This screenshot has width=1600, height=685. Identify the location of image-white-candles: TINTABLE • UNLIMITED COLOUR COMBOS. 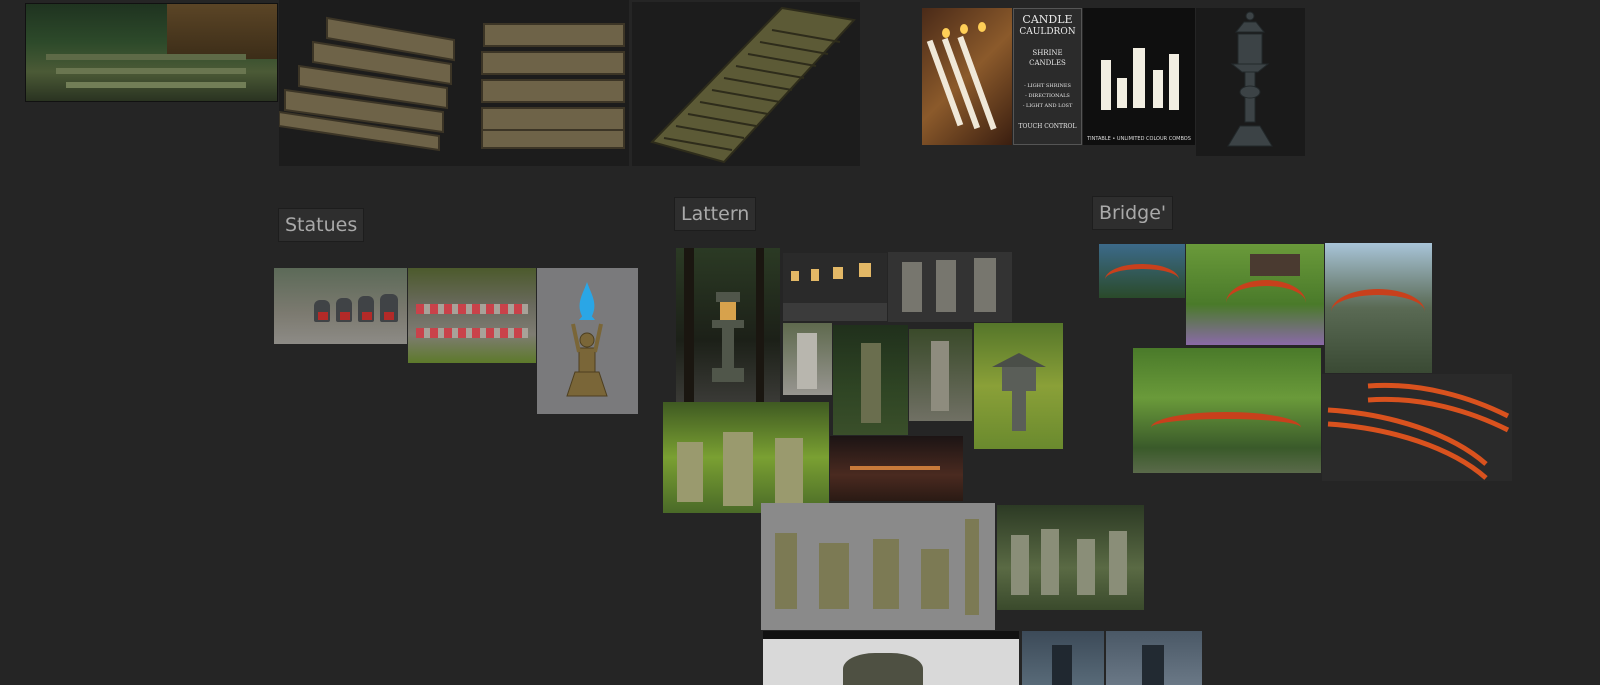
(1139, 76).